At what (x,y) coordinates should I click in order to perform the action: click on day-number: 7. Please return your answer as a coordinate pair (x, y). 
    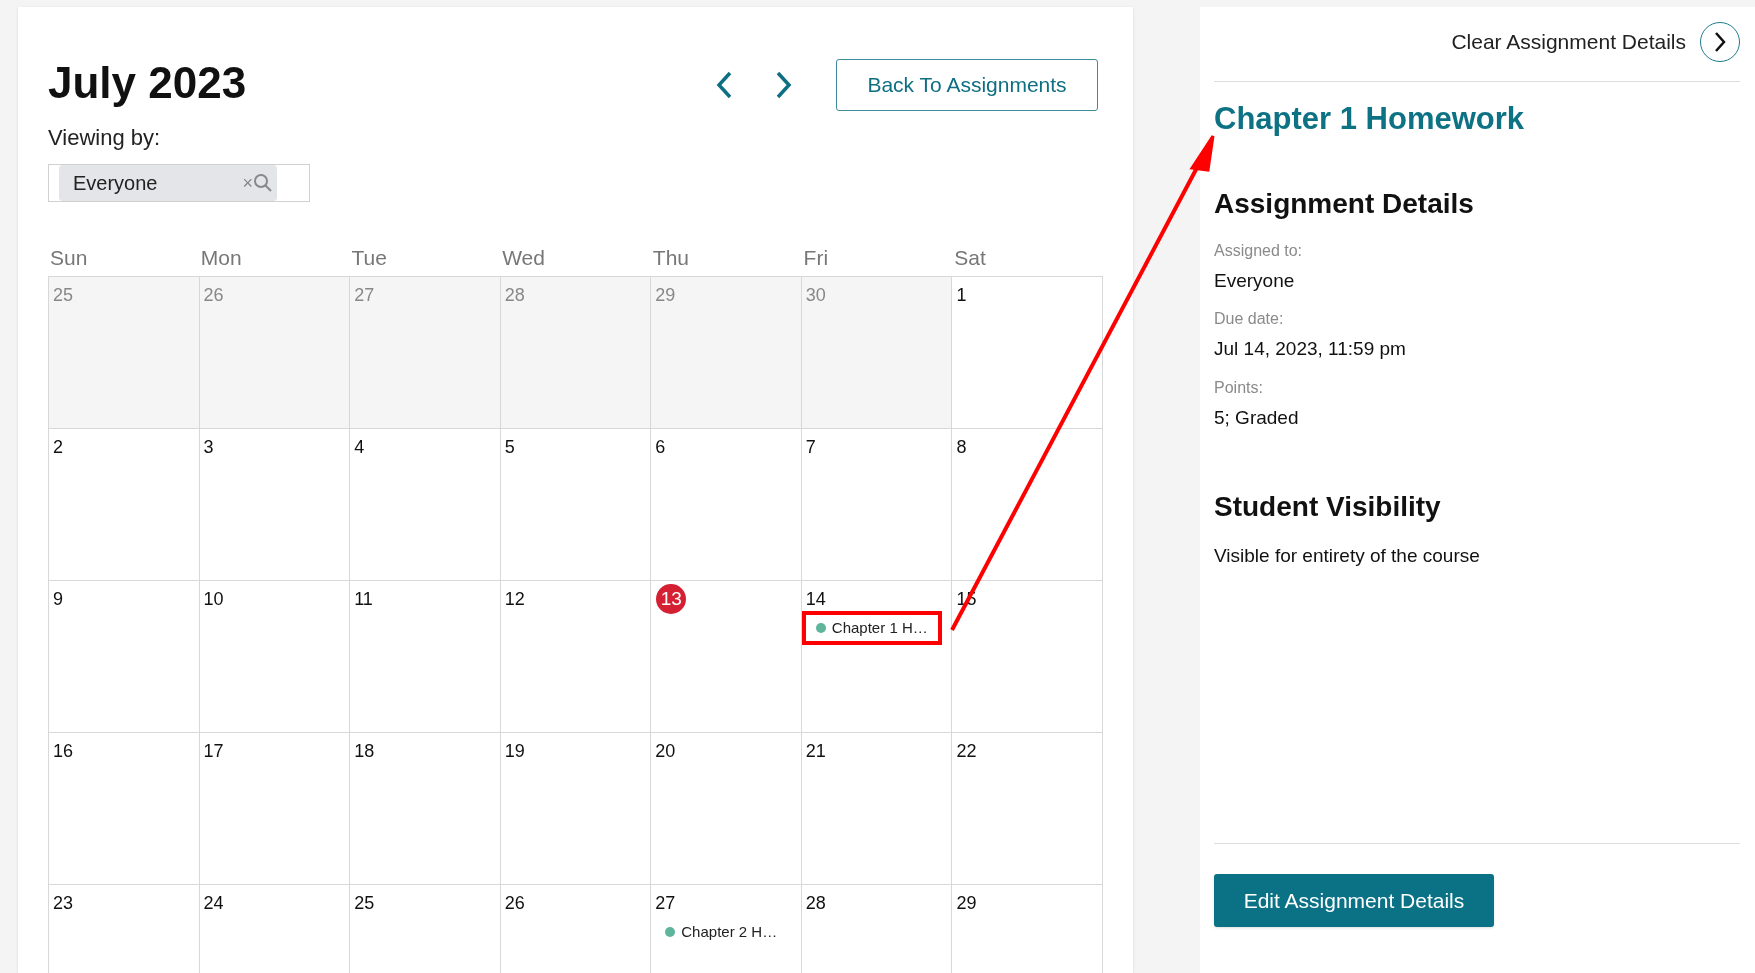
    Looking at the image, I should click on (810, 447).